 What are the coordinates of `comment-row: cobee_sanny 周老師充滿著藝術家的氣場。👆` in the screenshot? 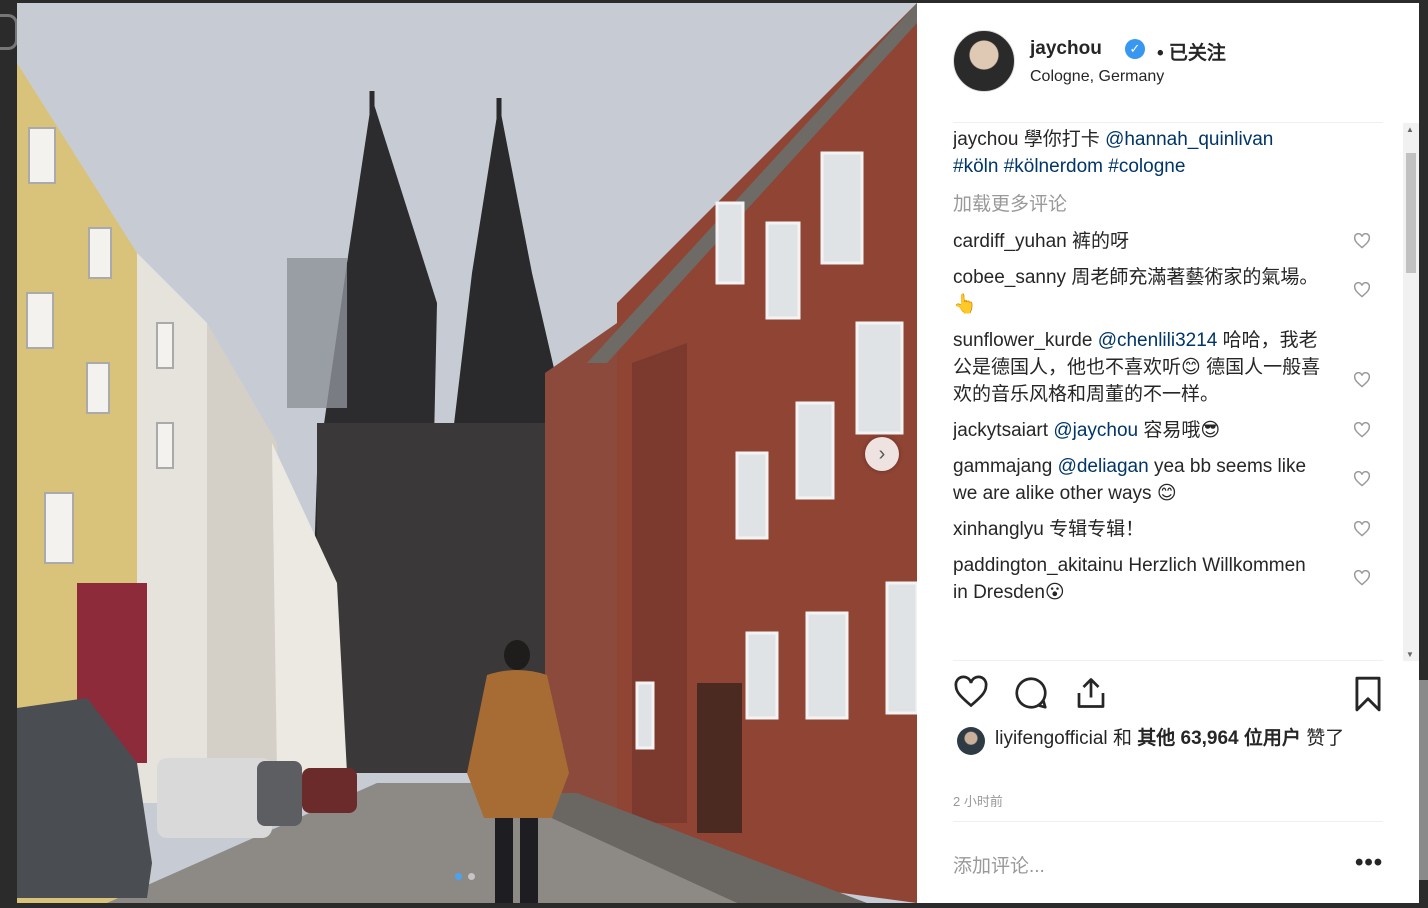 It's located at (1163, 291).